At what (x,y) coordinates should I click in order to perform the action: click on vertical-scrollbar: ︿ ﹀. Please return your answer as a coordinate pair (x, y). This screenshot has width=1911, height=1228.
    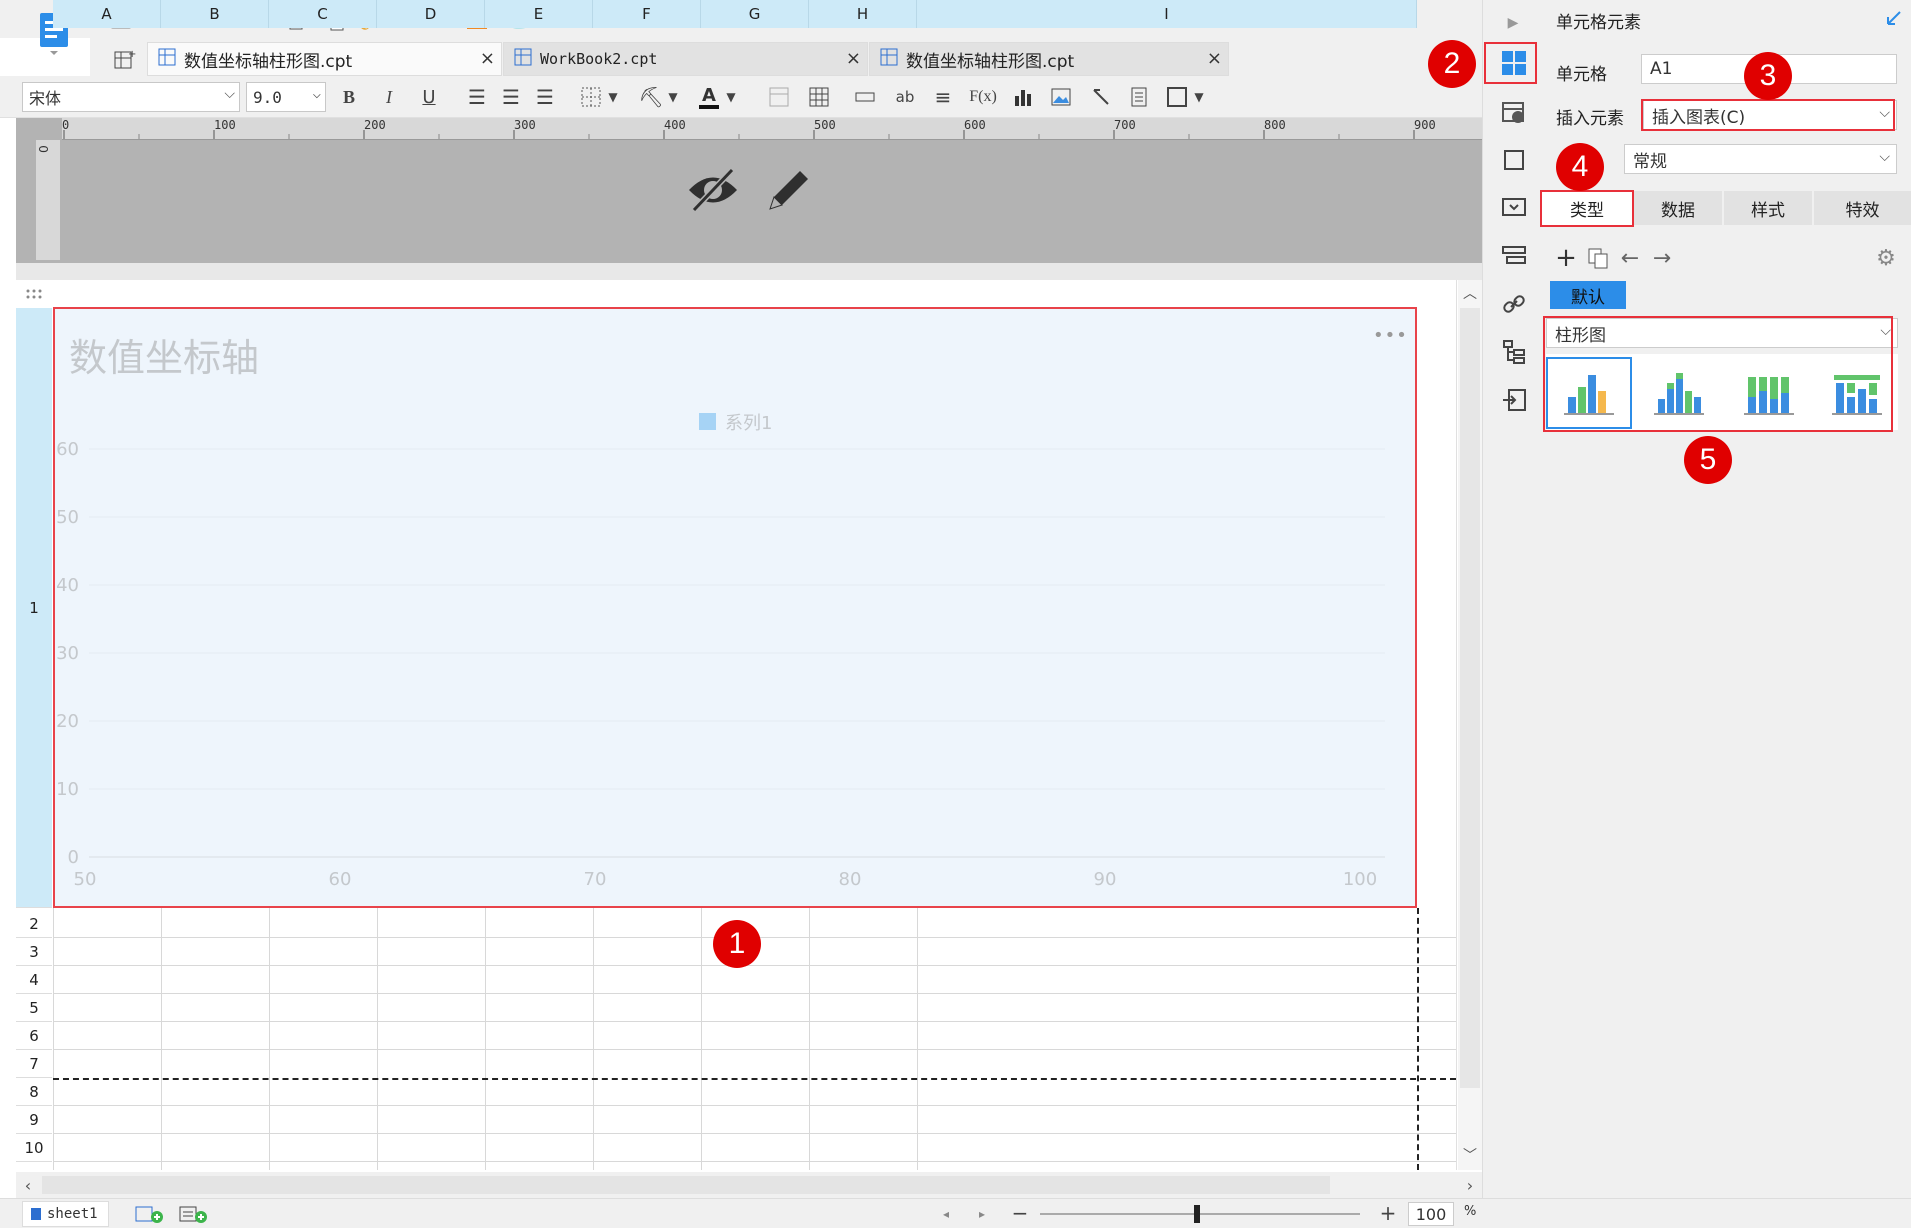
    Looking at the image, I should click on (1470, 725).